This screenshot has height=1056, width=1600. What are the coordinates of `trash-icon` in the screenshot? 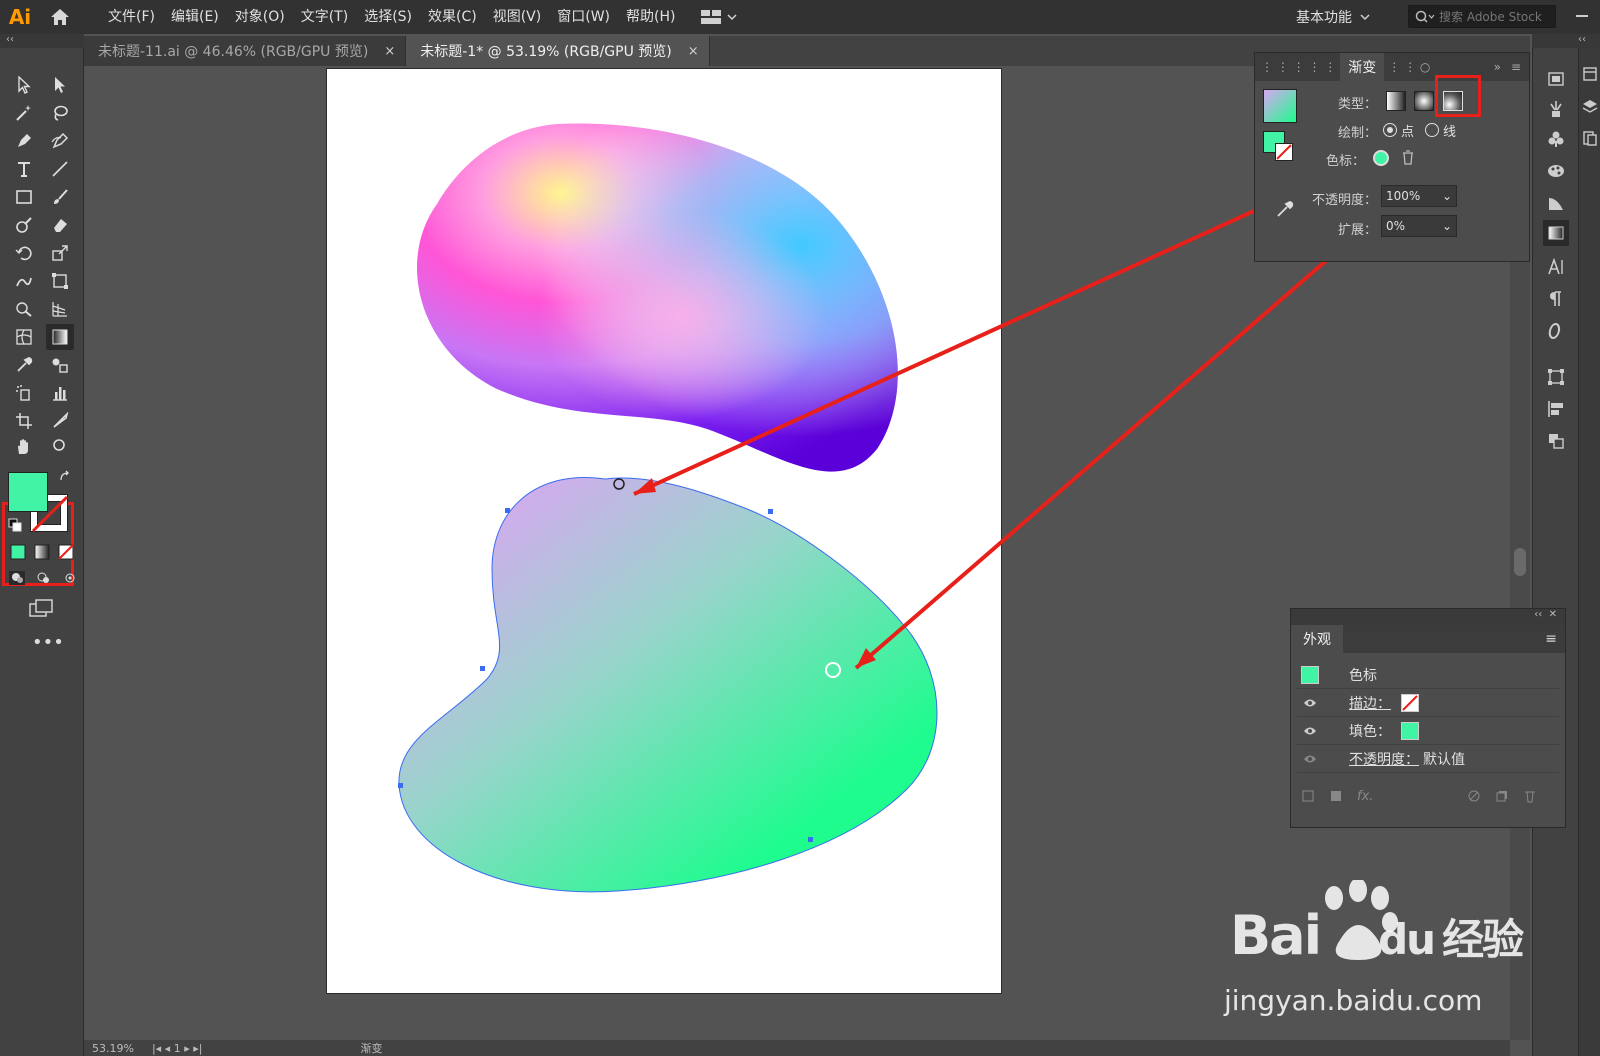 It's located at (1408, 159).